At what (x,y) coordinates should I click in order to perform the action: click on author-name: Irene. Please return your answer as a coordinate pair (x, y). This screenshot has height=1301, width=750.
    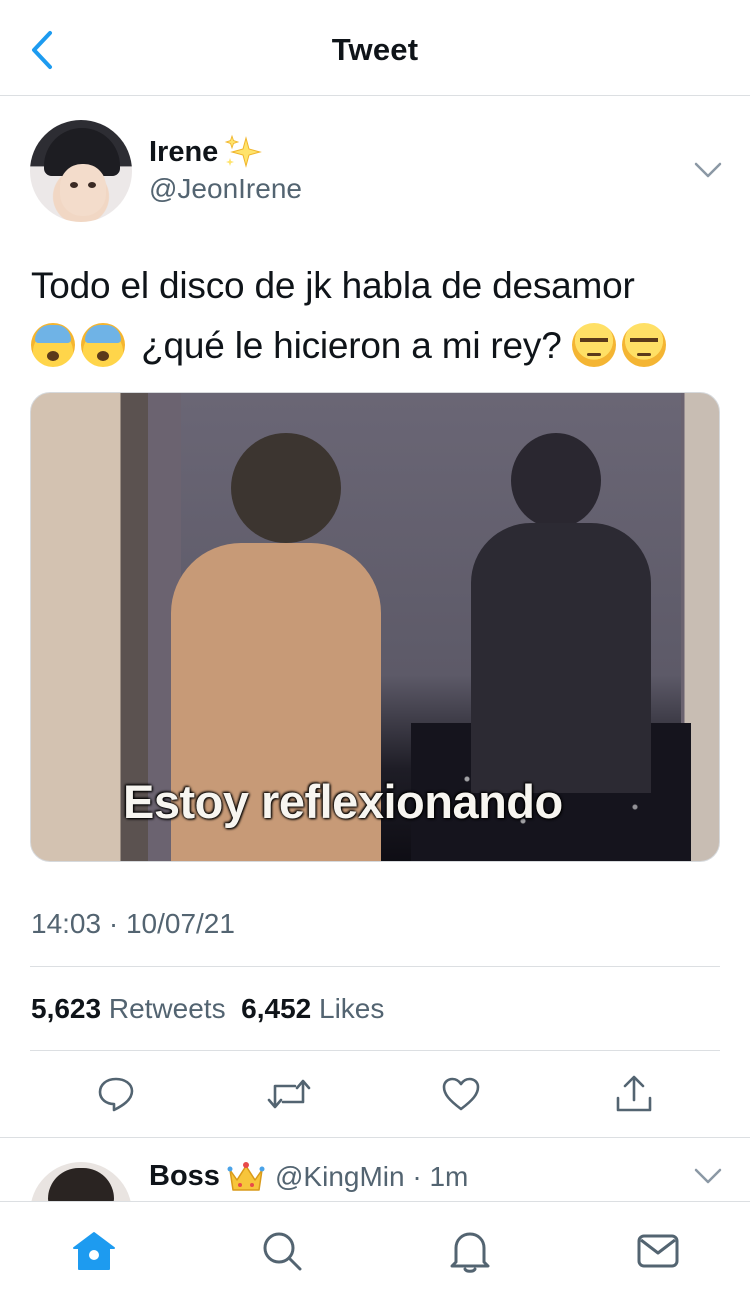
    Looking at the image, I should click on (183, 152).